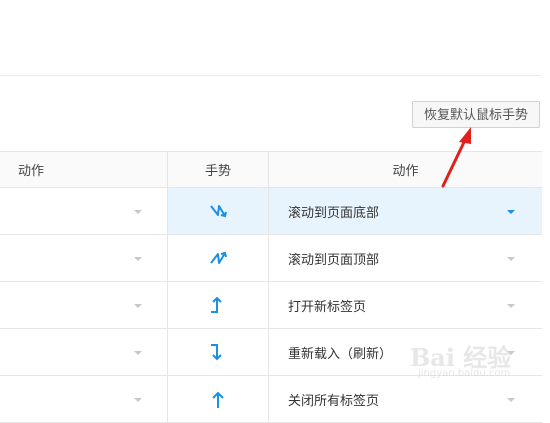 The width and height of the screenshot is (550, 423). What do you see at coordinates (334, 213) in the screenshot?
I see `action-label: 滚动到页面底部` at bounding box center [334, 213].